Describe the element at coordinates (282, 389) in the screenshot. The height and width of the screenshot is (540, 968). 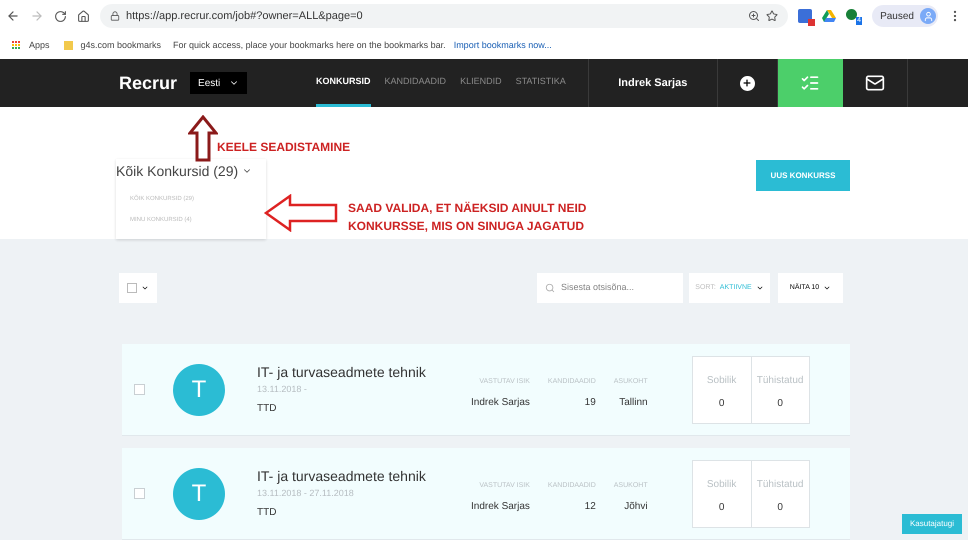
I see `job-dates: 13.11.2018 -` at that location.